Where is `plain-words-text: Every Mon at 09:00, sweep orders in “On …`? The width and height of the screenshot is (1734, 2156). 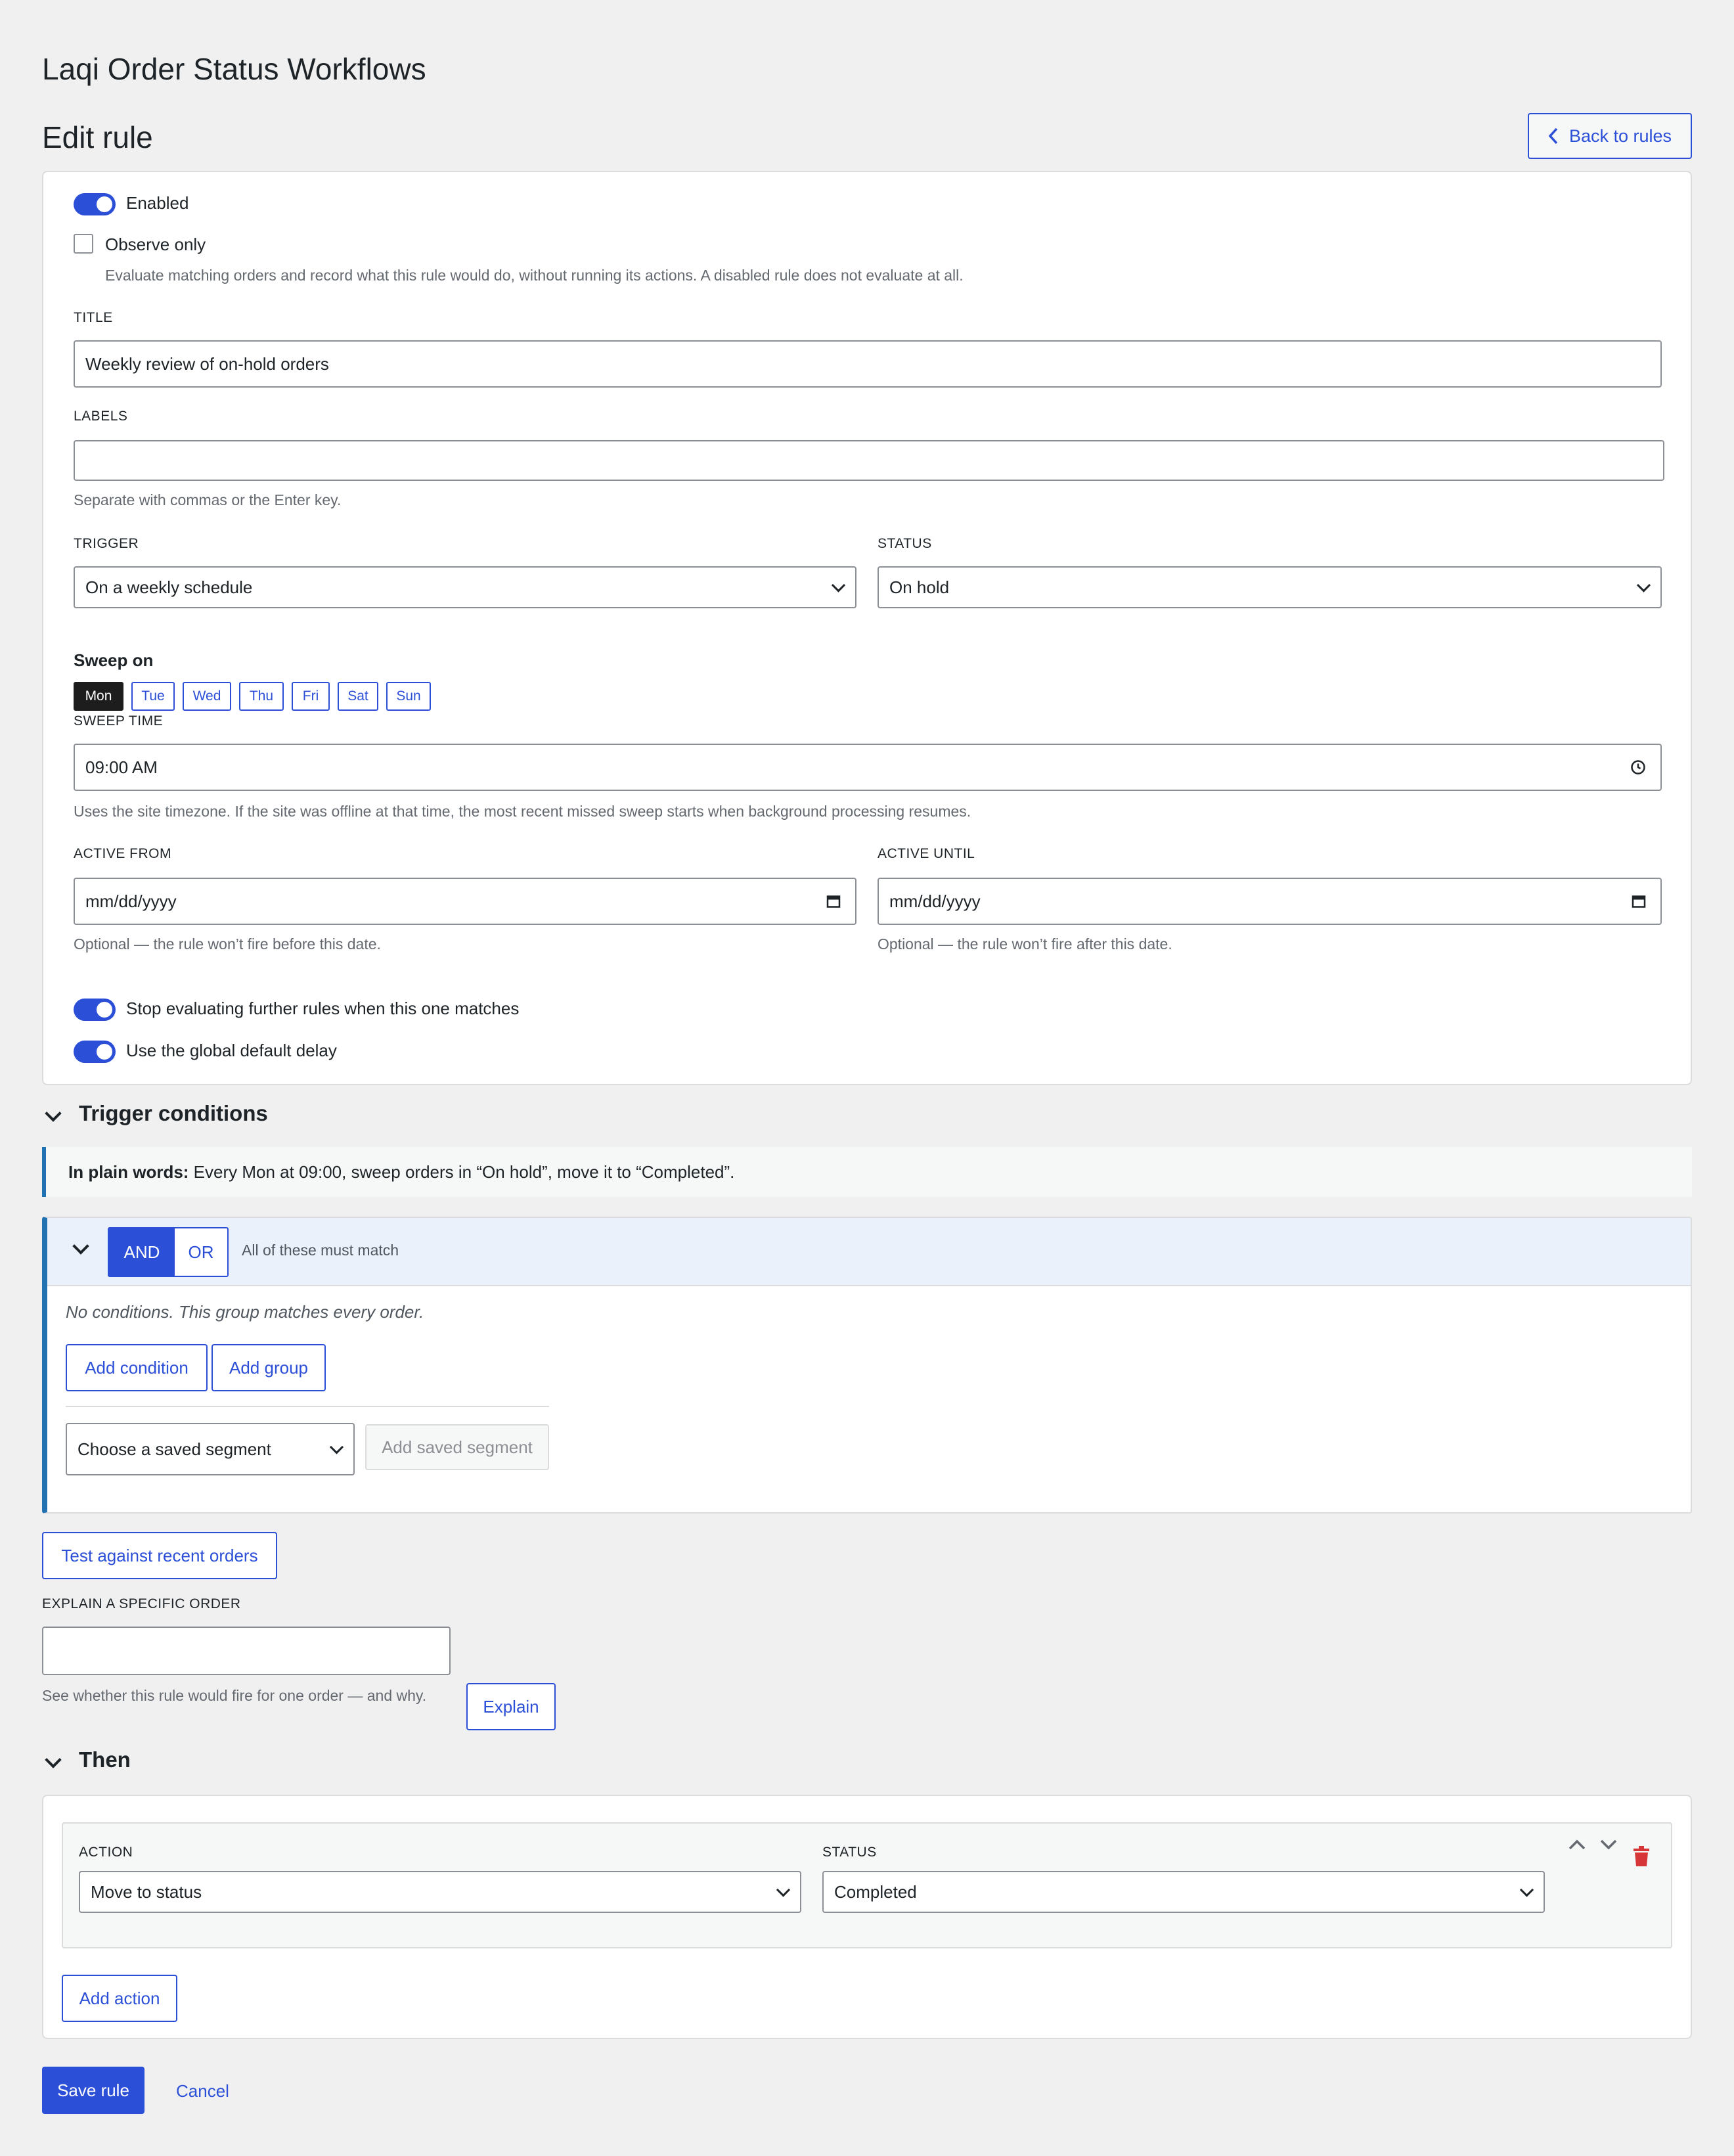 plain-words-text: Every Mon at 09:00, sweep orders in “On … is located at coordinates (462, 1171).